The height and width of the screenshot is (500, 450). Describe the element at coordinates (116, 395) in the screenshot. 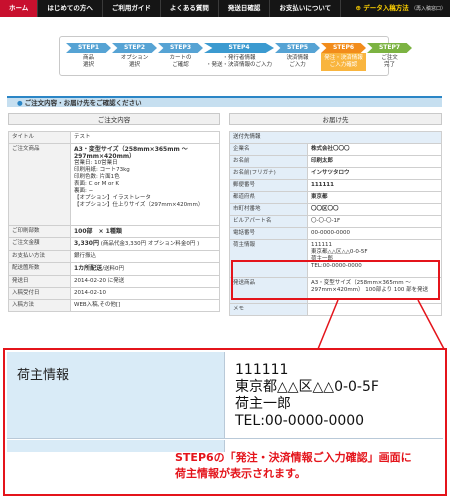

I see `zoom-label: 荷主情報` at that location.